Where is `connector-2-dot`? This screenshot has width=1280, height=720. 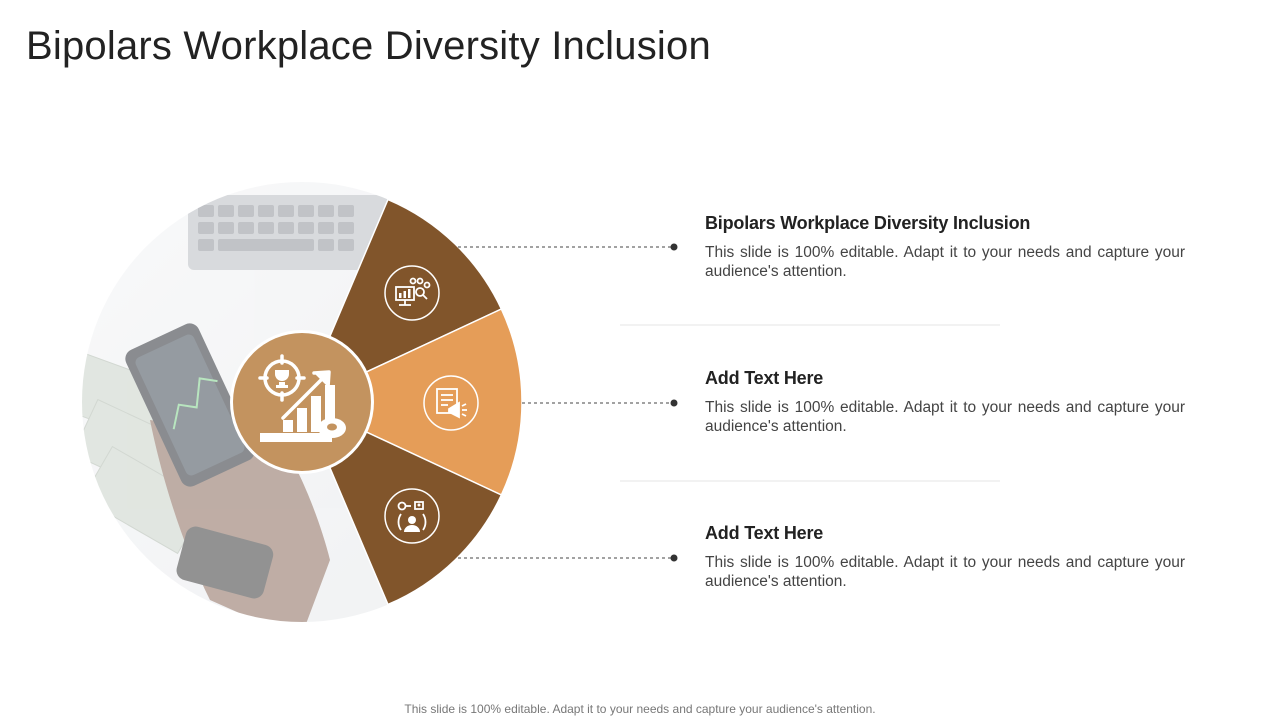 connector-2-dot is located at coordinates (674, 403).